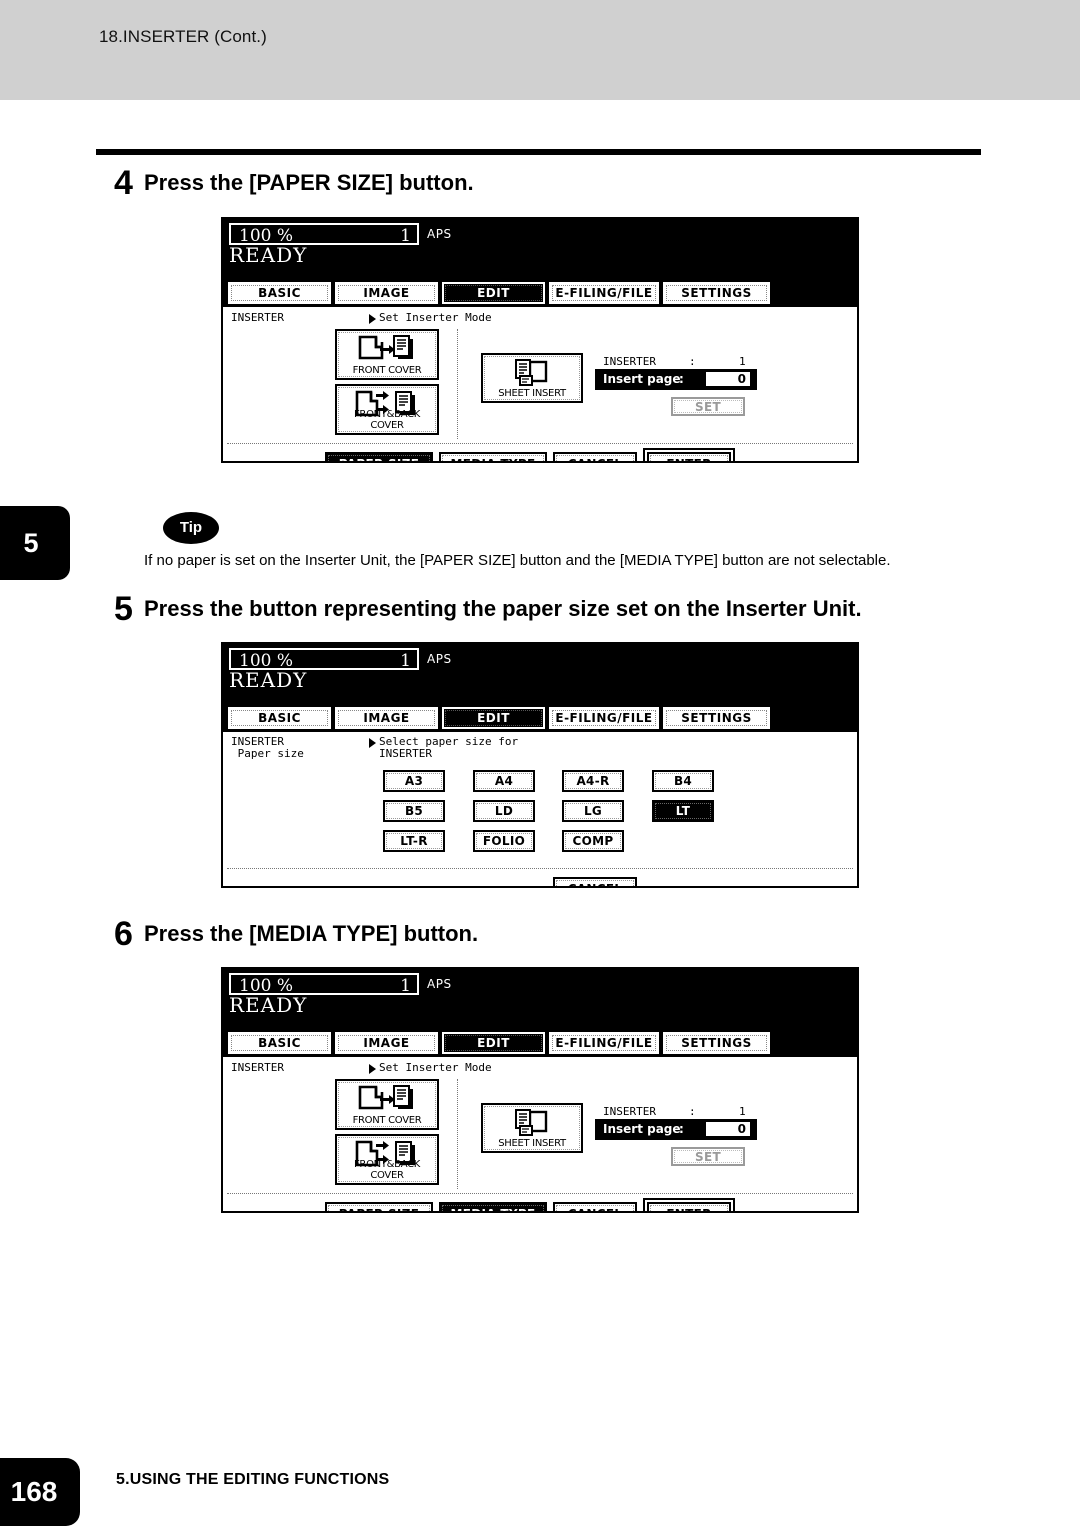 The image size is (1080, 1526). Describe the element at coordinates (595, 1209) in the screenshot. I see `cancel-label-3: CANCEL` at that location.